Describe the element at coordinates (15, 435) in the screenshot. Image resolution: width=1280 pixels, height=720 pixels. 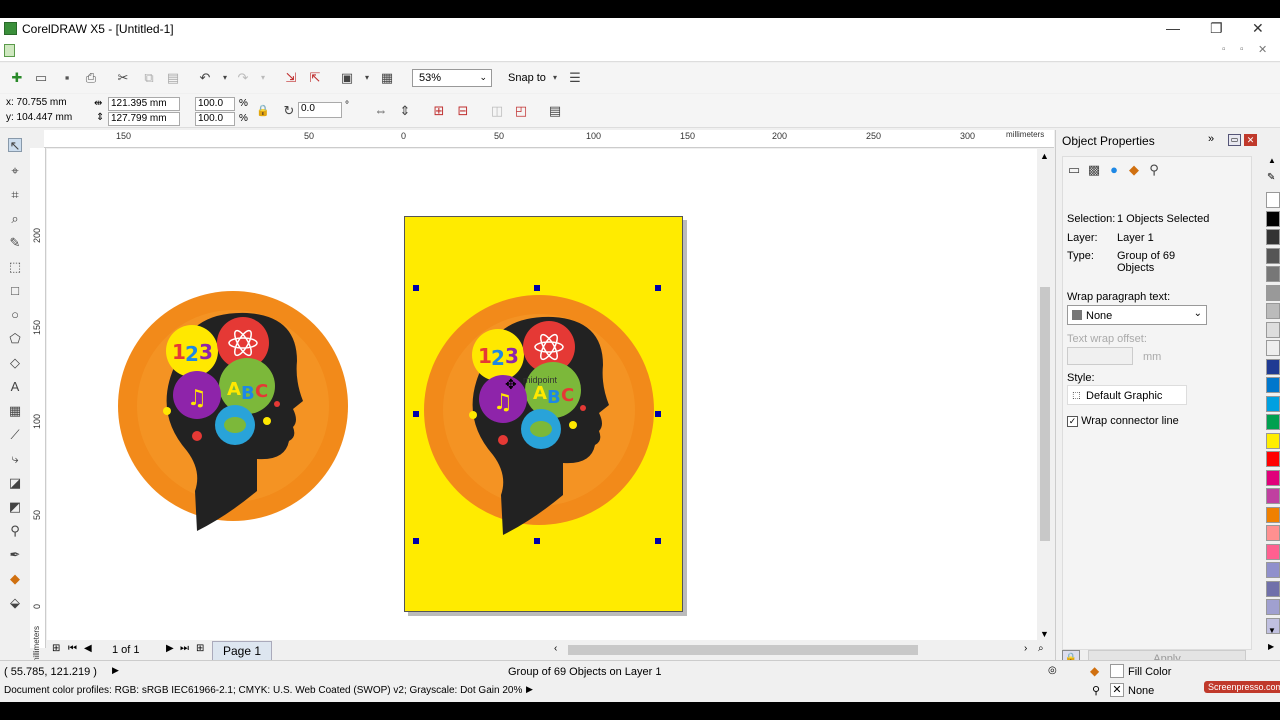
I see `dimension-tool-icon: ⟋` at that location.